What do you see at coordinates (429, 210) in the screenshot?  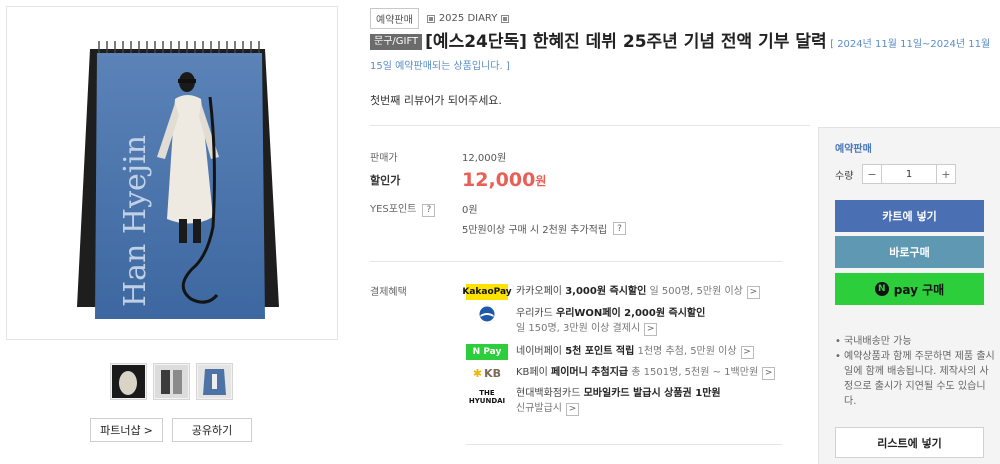 I see `points-help-icon: ?` at bounding box center [429, 210].